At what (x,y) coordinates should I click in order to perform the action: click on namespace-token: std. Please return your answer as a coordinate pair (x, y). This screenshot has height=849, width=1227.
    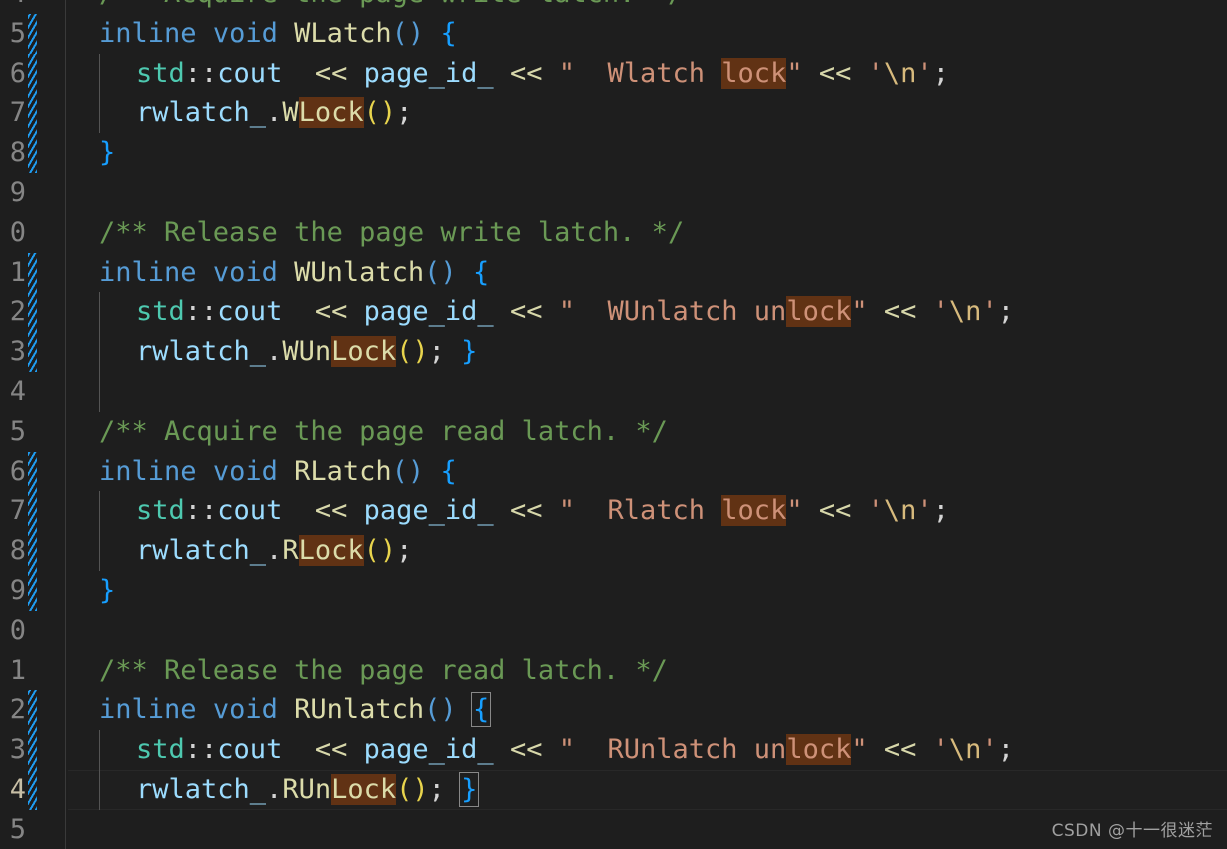
    Looking at the image, I should click on (160, 73).